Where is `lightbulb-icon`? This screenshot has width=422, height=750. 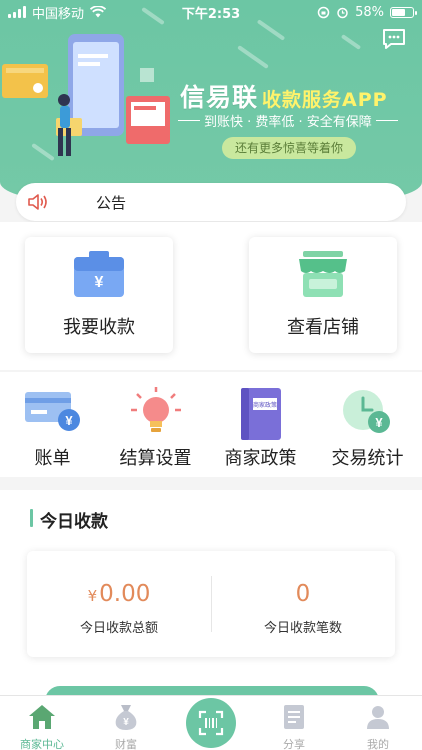
lightbulb-icon is located at coordinates (155, 409).